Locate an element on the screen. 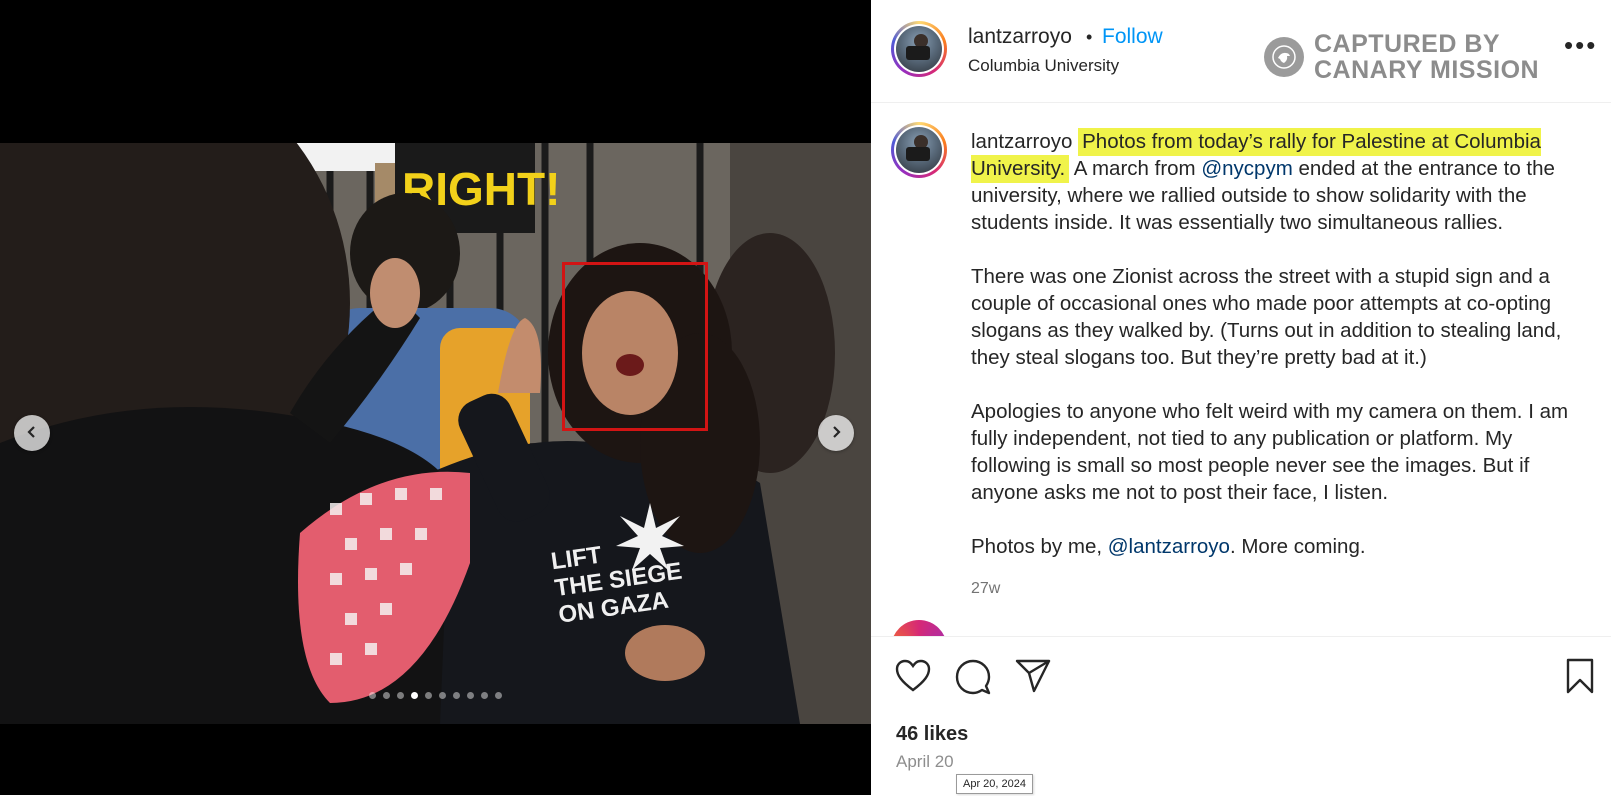 This screenshot has height=796, width=1611. chevron-left-icon is located at coordinates (32, 433).